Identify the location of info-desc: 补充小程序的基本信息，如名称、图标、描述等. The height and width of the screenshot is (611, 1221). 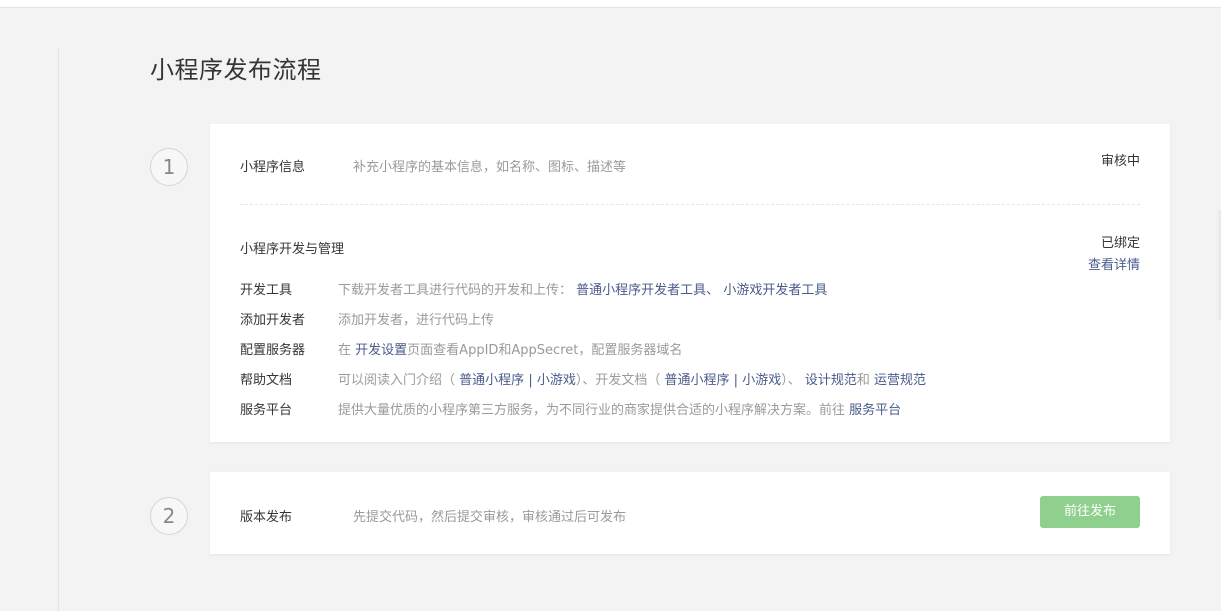
(490, 167).